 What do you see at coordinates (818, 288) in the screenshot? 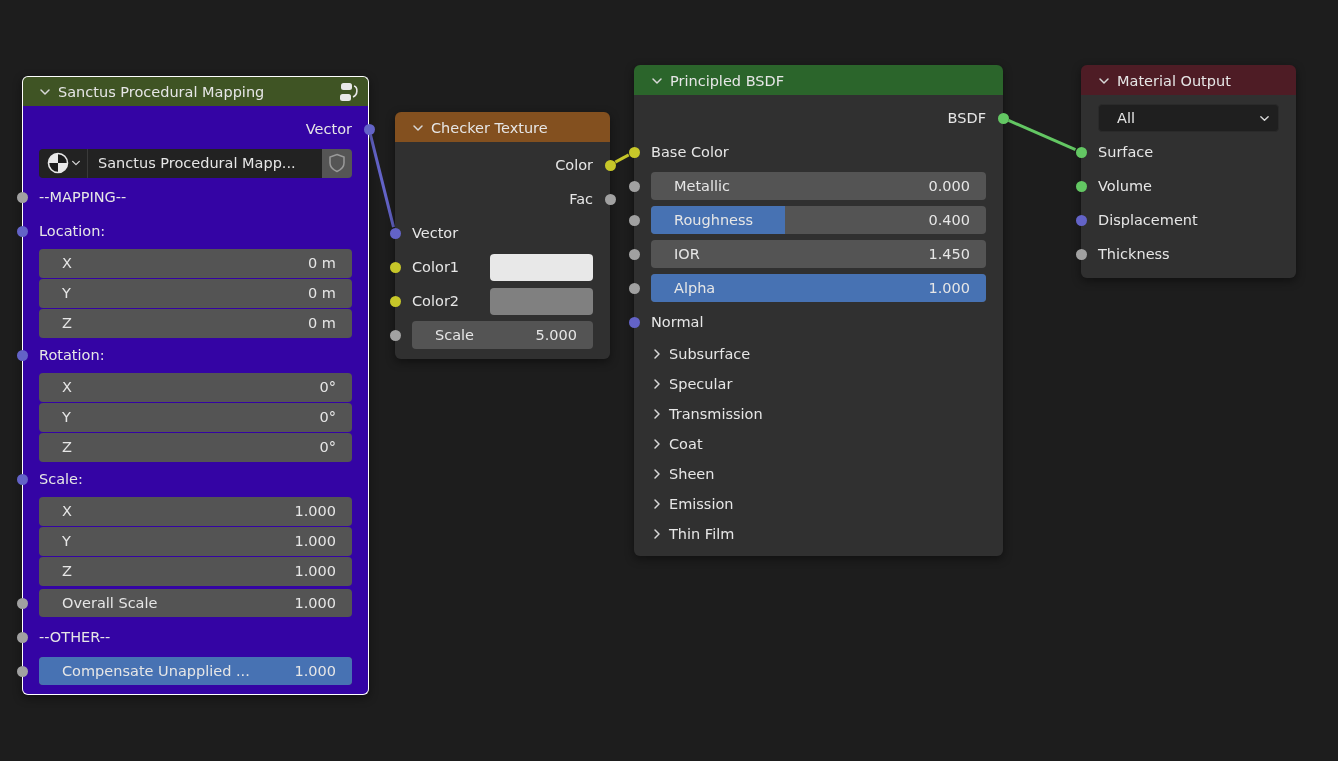
I see `value-field: Alpha 1.000` at bounding box center [818, 288].